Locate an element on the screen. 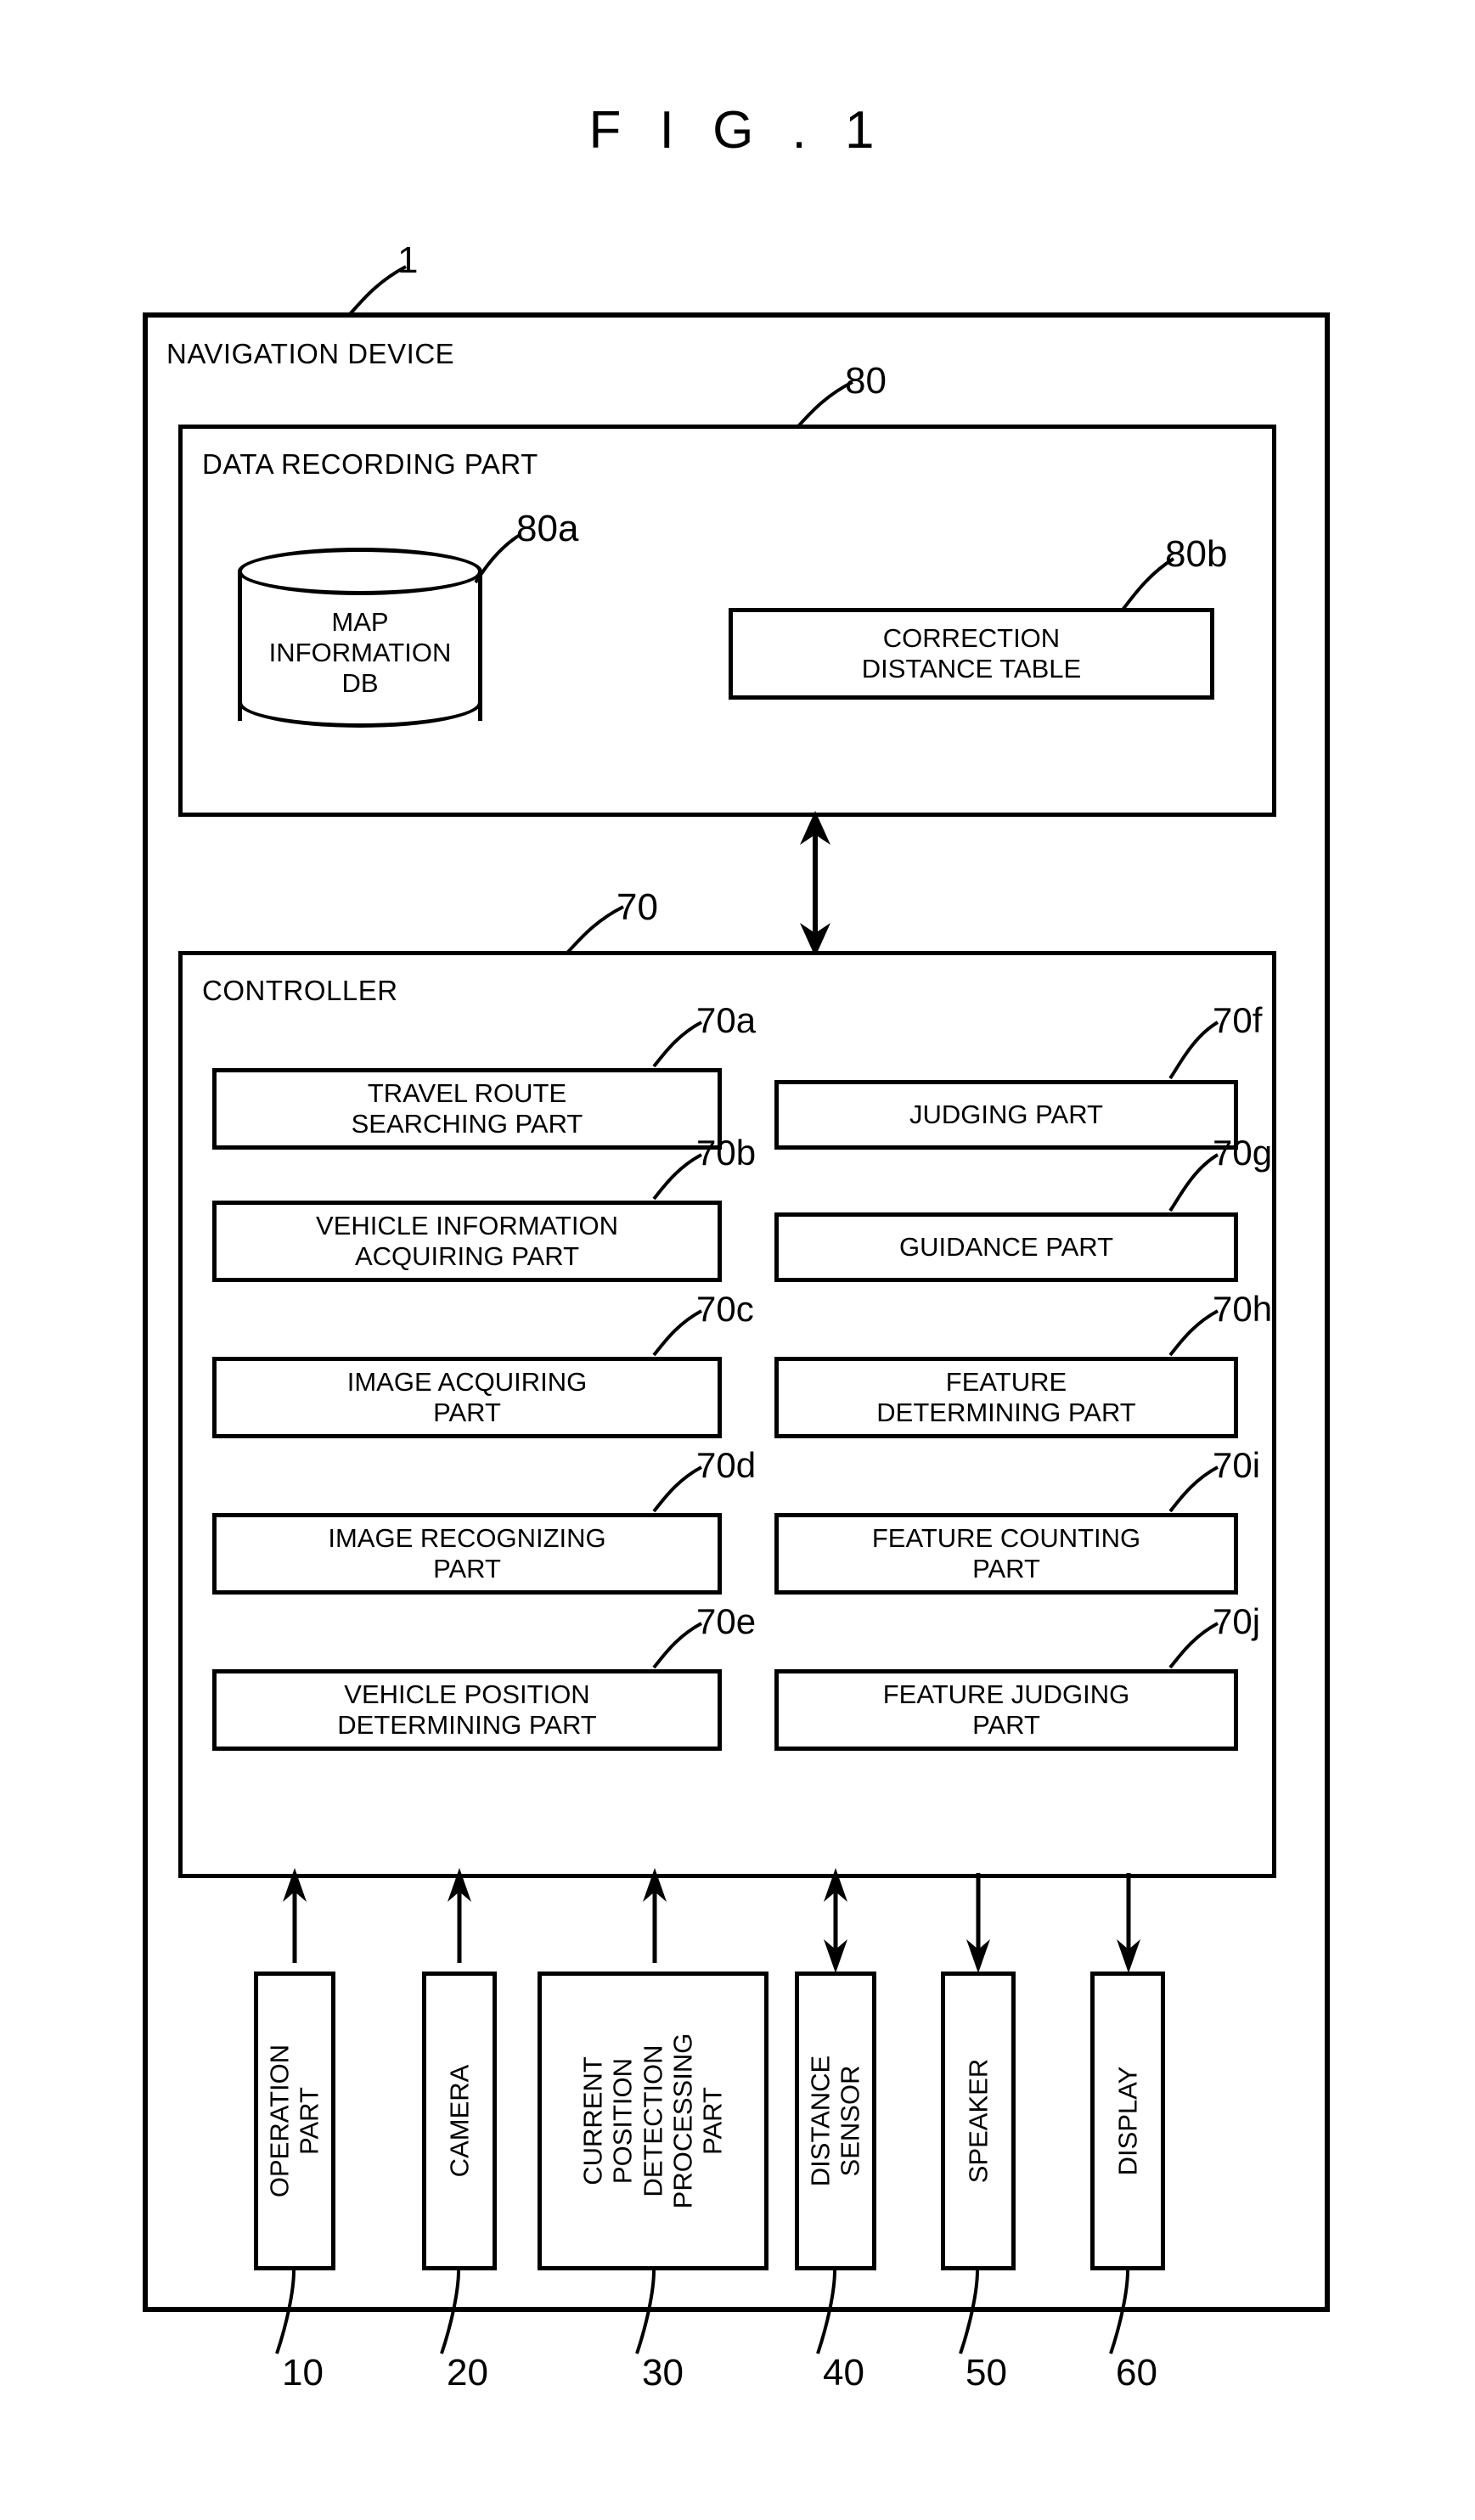  image-acquiring-part-label: IMAGE ACQUIRING PART is located at coordinates (467, 1397).